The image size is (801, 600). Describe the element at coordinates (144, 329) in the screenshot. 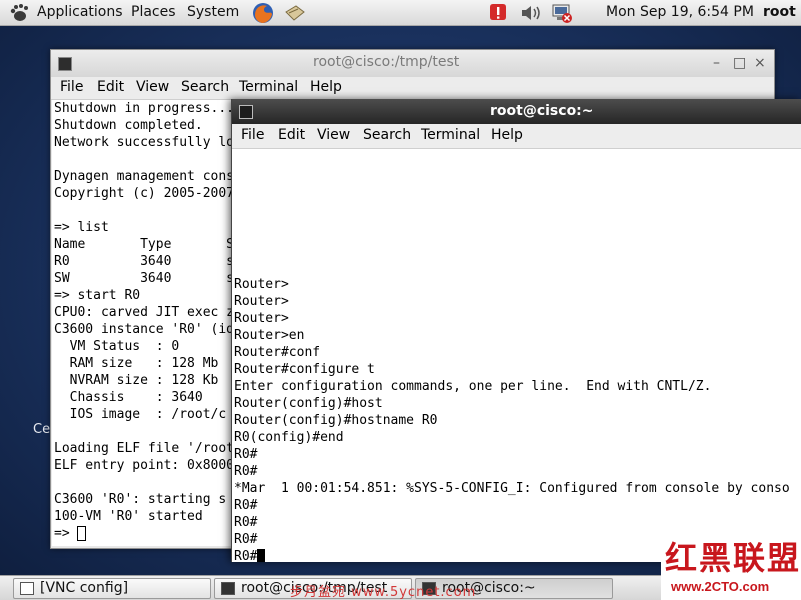

I see `terminal-line: C3600 instance 'R0' (id` at that location.